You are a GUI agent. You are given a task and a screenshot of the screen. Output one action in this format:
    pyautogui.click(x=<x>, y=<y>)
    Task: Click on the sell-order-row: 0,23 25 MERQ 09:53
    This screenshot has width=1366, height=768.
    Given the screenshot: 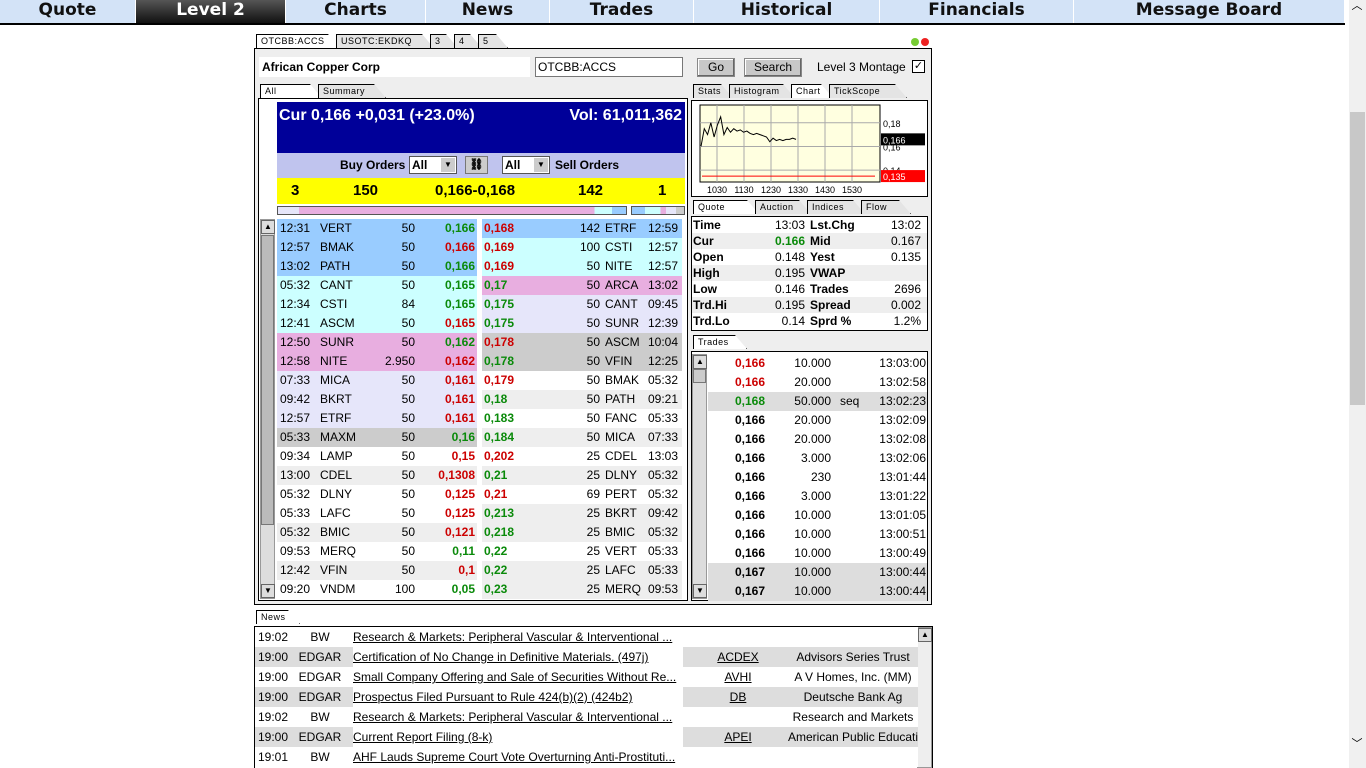 What is the action you would take?
    pyautogui.click(x=582, y=589)
    